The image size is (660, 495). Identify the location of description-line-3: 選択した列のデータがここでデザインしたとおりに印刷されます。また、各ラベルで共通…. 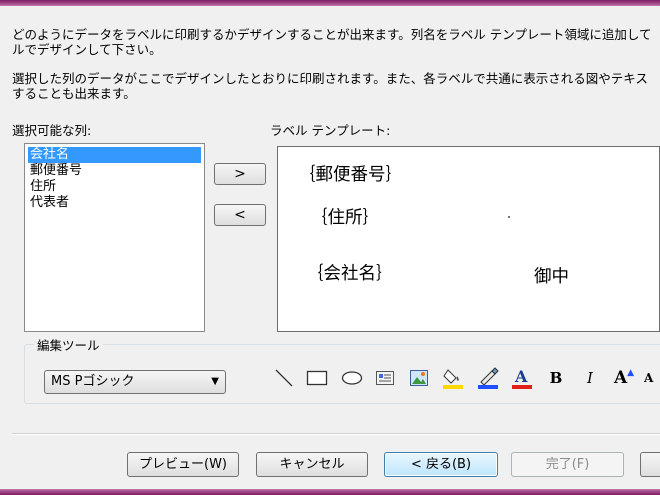
(330, 78).